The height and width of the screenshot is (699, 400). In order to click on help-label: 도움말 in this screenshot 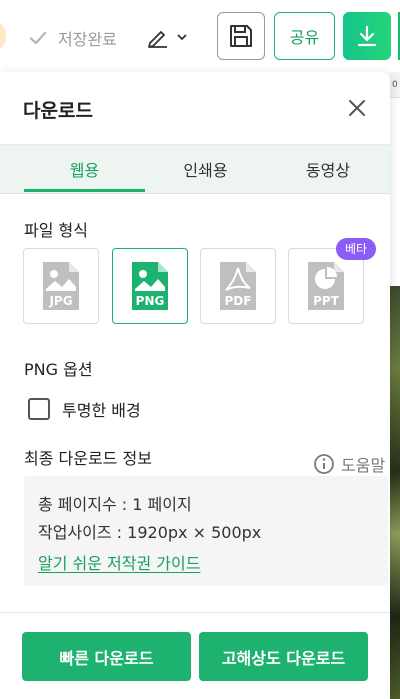, I will do `click(363, 464)`.